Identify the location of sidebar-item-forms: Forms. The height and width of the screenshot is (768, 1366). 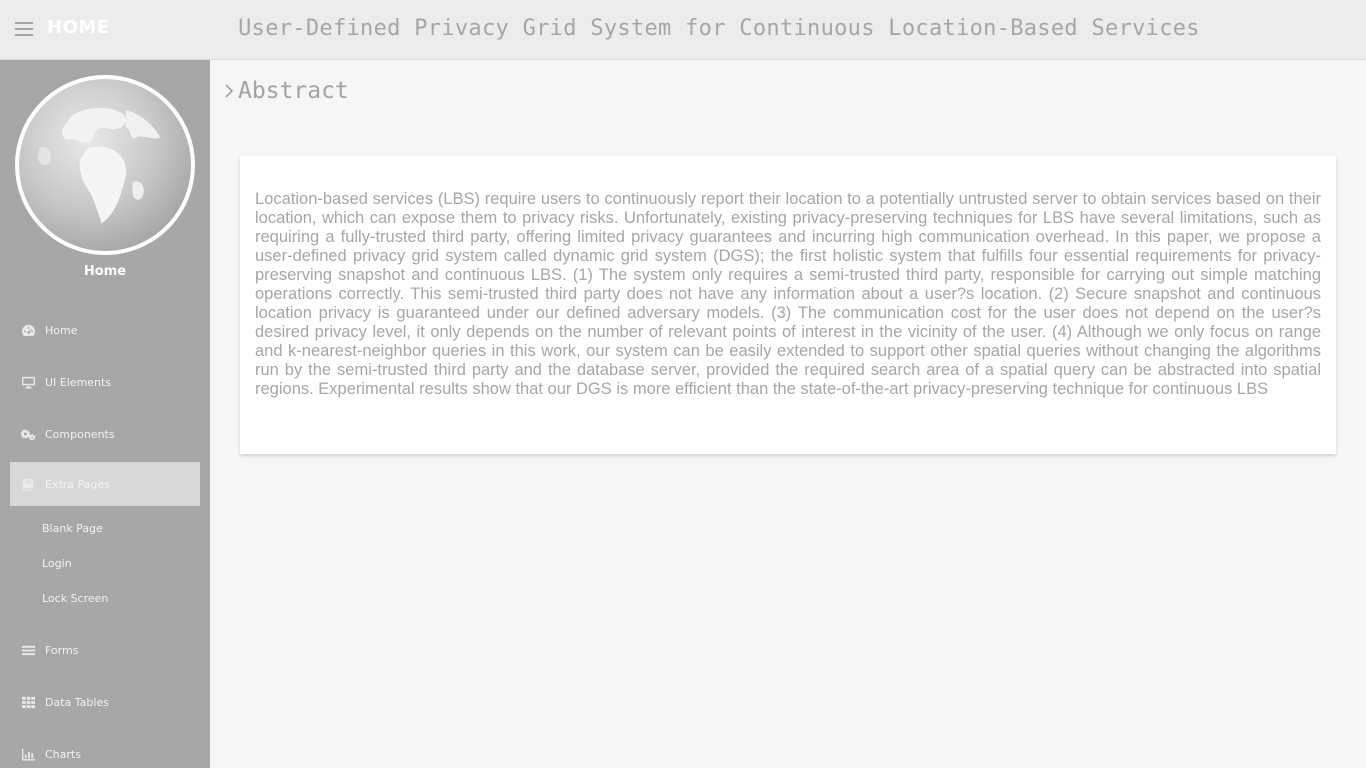
(105, 650).